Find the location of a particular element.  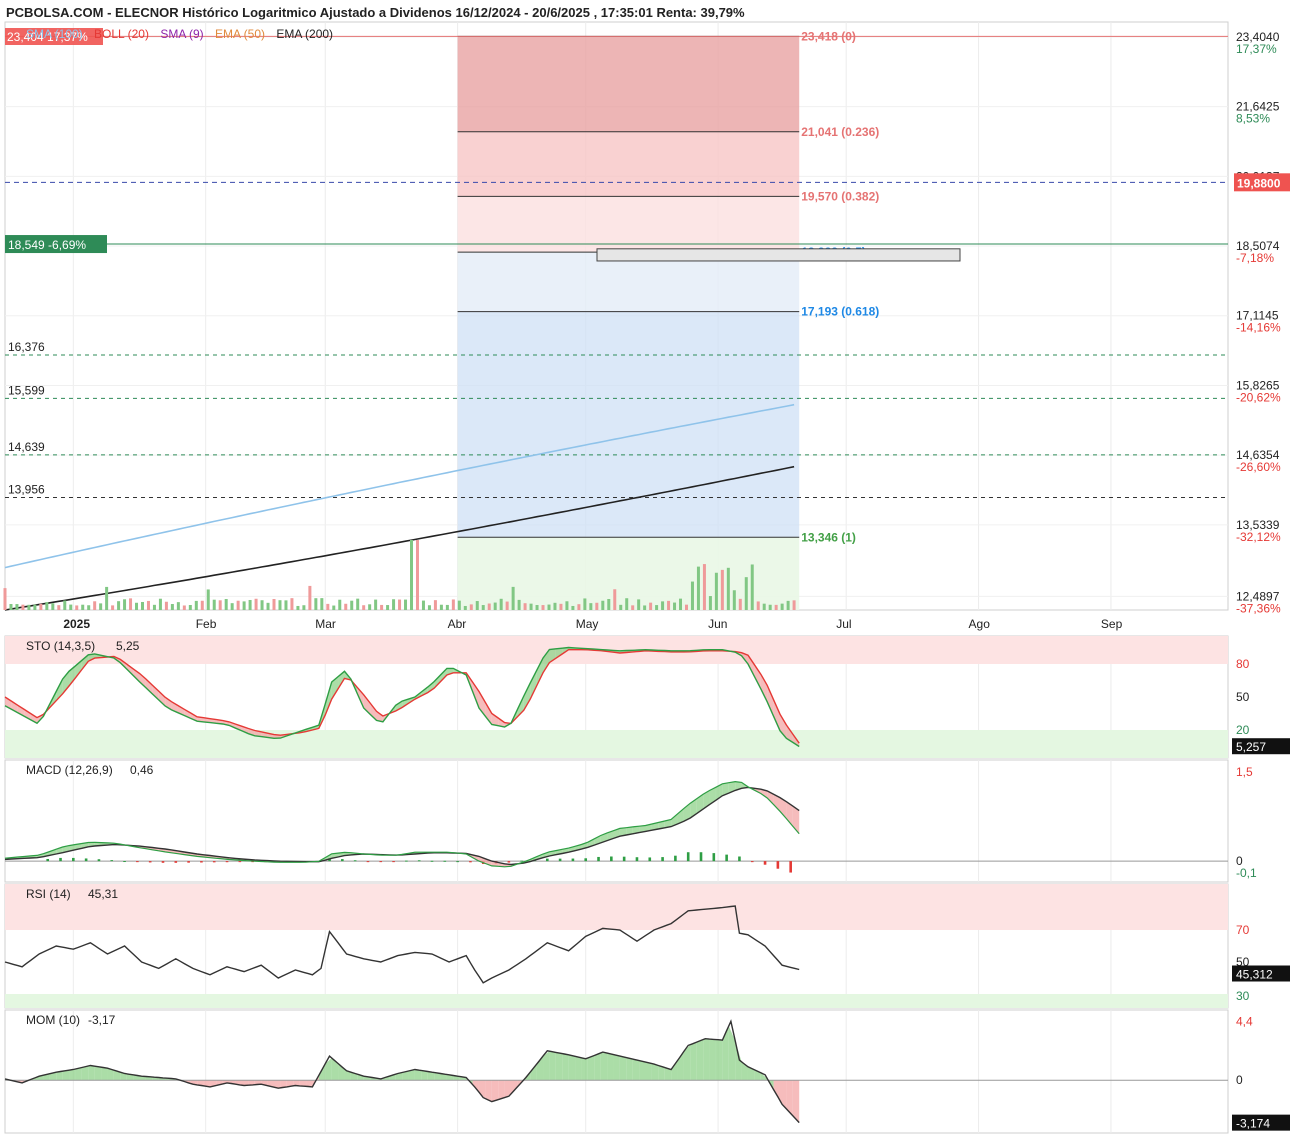

fib-level-label: 21,041 (0.236) is located at coordinates (840, 132).